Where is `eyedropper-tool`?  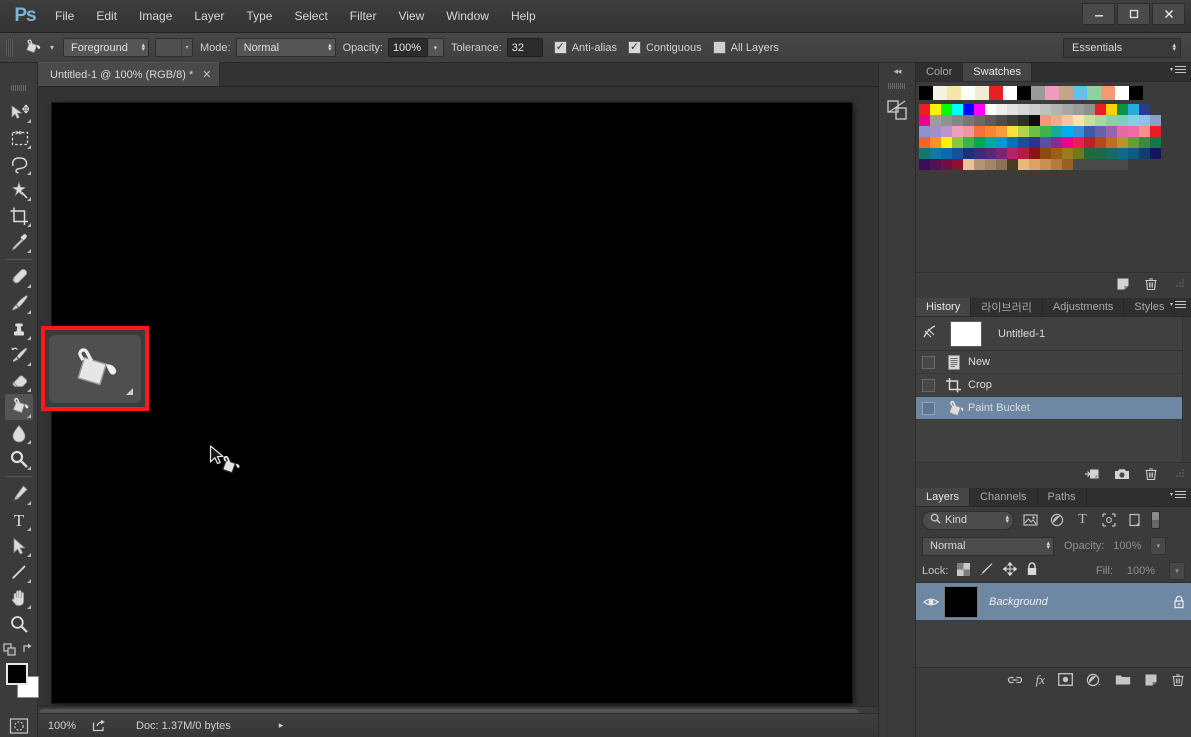
eyedropper-tool is located at coordinates (19, 242).